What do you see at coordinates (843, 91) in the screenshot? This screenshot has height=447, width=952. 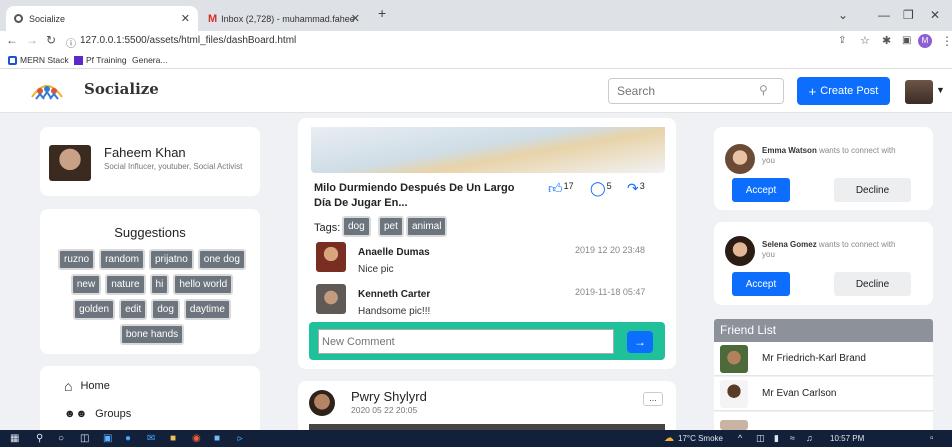 I see `create-post-button: + Create Post` at bounding box center [843, 91].